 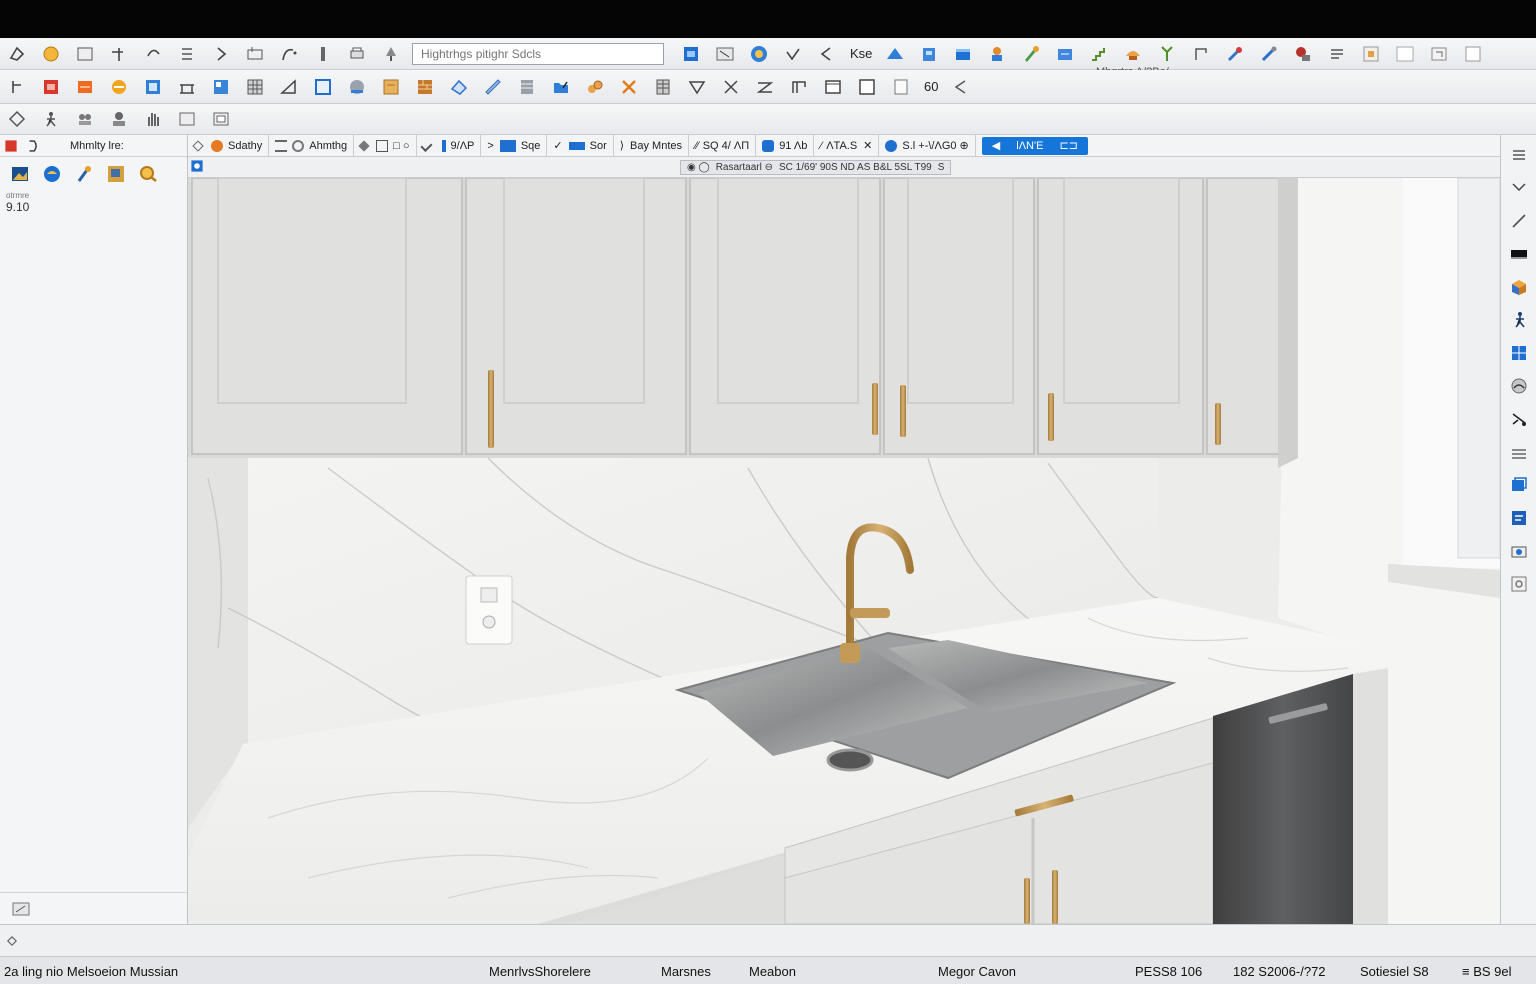 I want to click on picture-icon, so click(x=20, y=174).